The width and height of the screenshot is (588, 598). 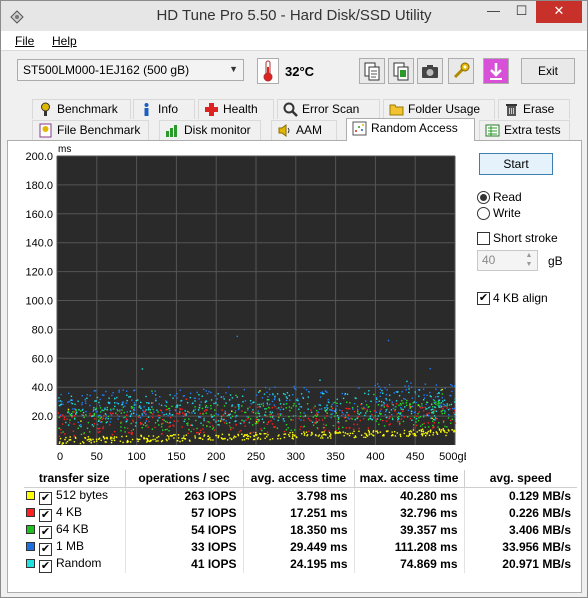 What do you see at coordinates (461, 71) in the screenshot?
I see `options-button` at bounding box center [461, 71].